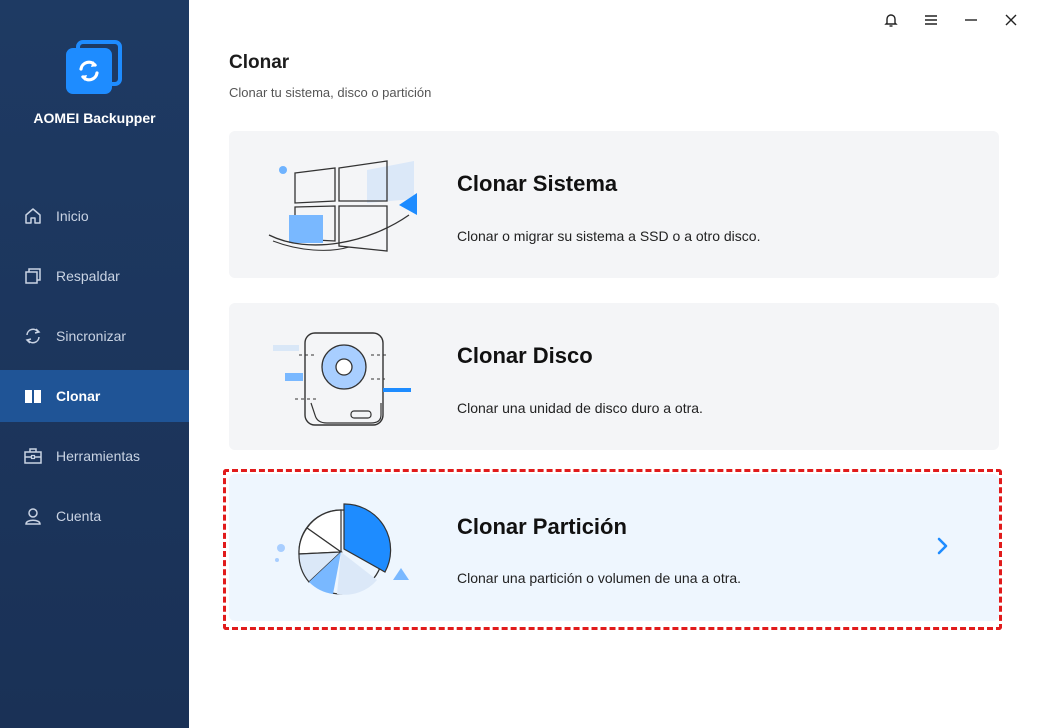  Describe the element at coordinates (33, 396) in the screenshot. I see `clone-icon` at that location.